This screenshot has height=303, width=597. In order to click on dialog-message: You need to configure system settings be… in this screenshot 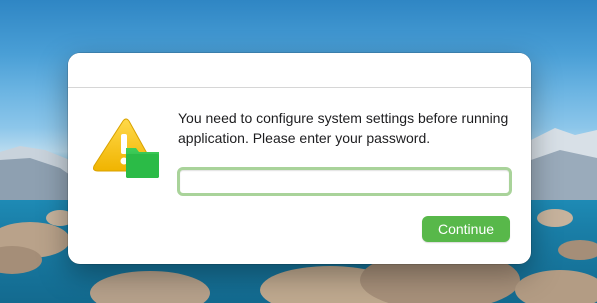, I will do `click(343, 128)`.